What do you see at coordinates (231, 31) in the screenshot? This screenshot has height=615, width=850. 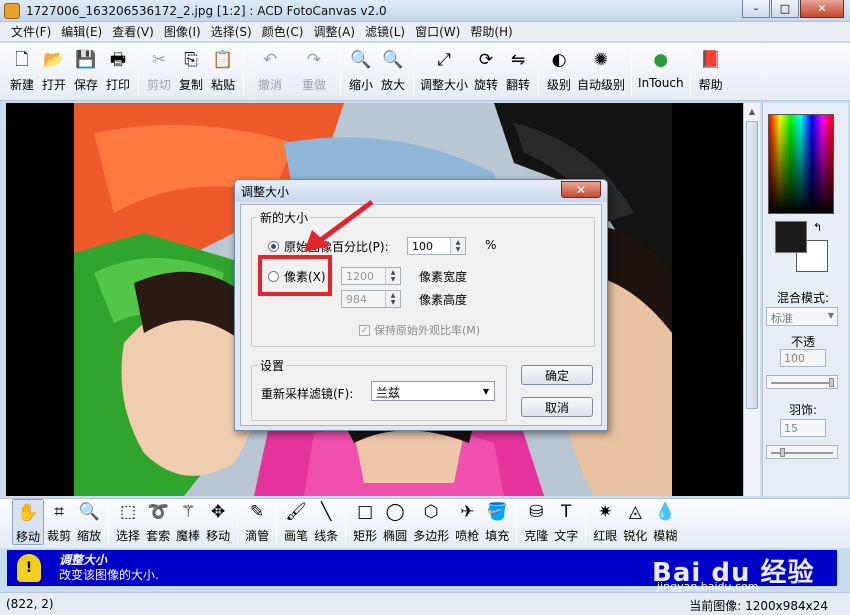 I see `menu-select: 选择(S)` at bounding box center [231, 31].